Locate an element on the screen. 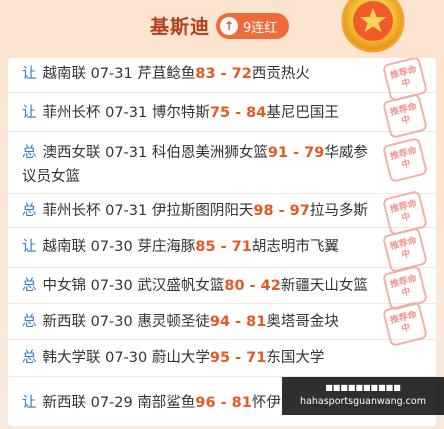  list-item: 总菲州长杯 07-31 伊拉斯图阴阳天98 - 97拉马多斯 推荐命中 is located at coordinates (222, 213).